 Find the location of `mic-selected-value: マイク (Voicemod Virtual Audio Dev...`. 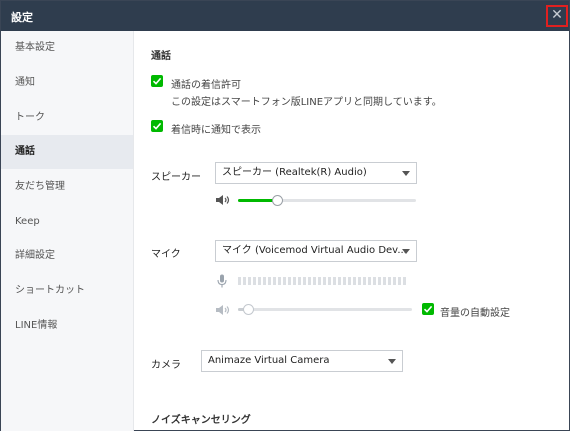

mic-selected-value: マイク (Voicemod Virtual Audio Dev... is located at coordinates (314, 250).